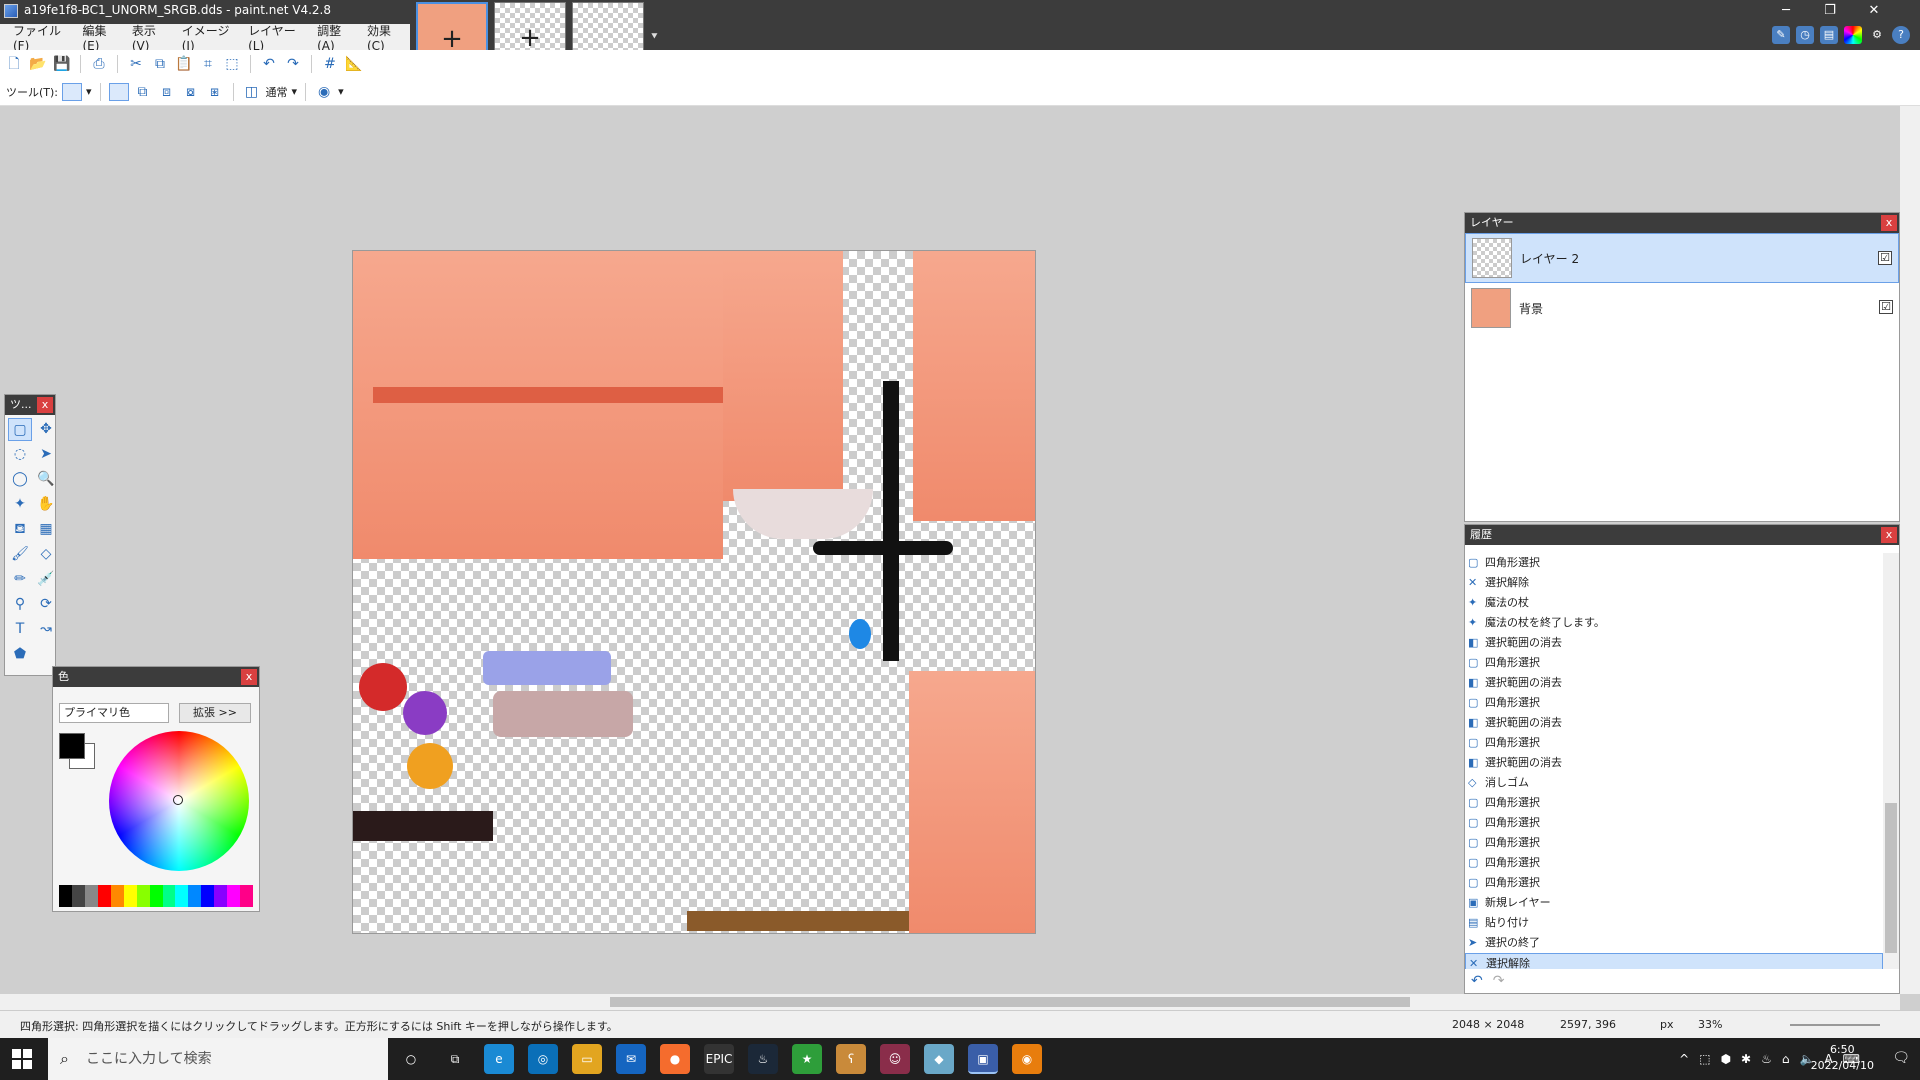  What do you see at coordinates (277, 92) in the screenshot?
I see `blend-mode-select: 通常` at bounding box center [277, 92].